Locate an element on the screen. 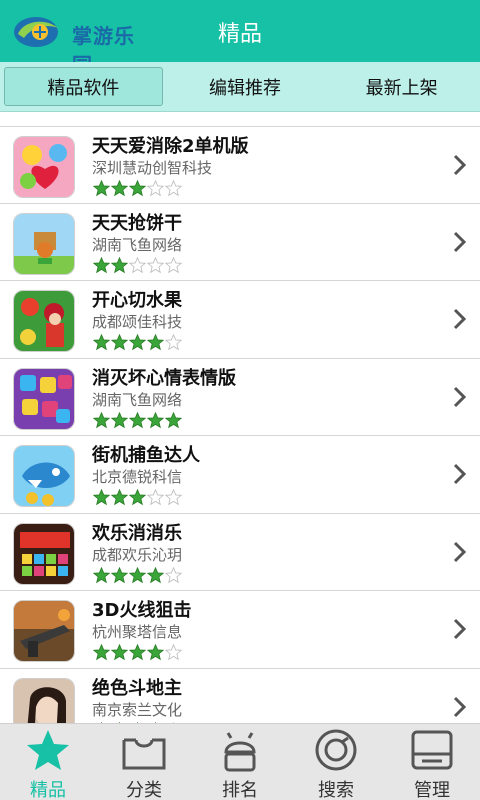 The image size is (480, 800). android-icon is located at coordinates (240, 752).